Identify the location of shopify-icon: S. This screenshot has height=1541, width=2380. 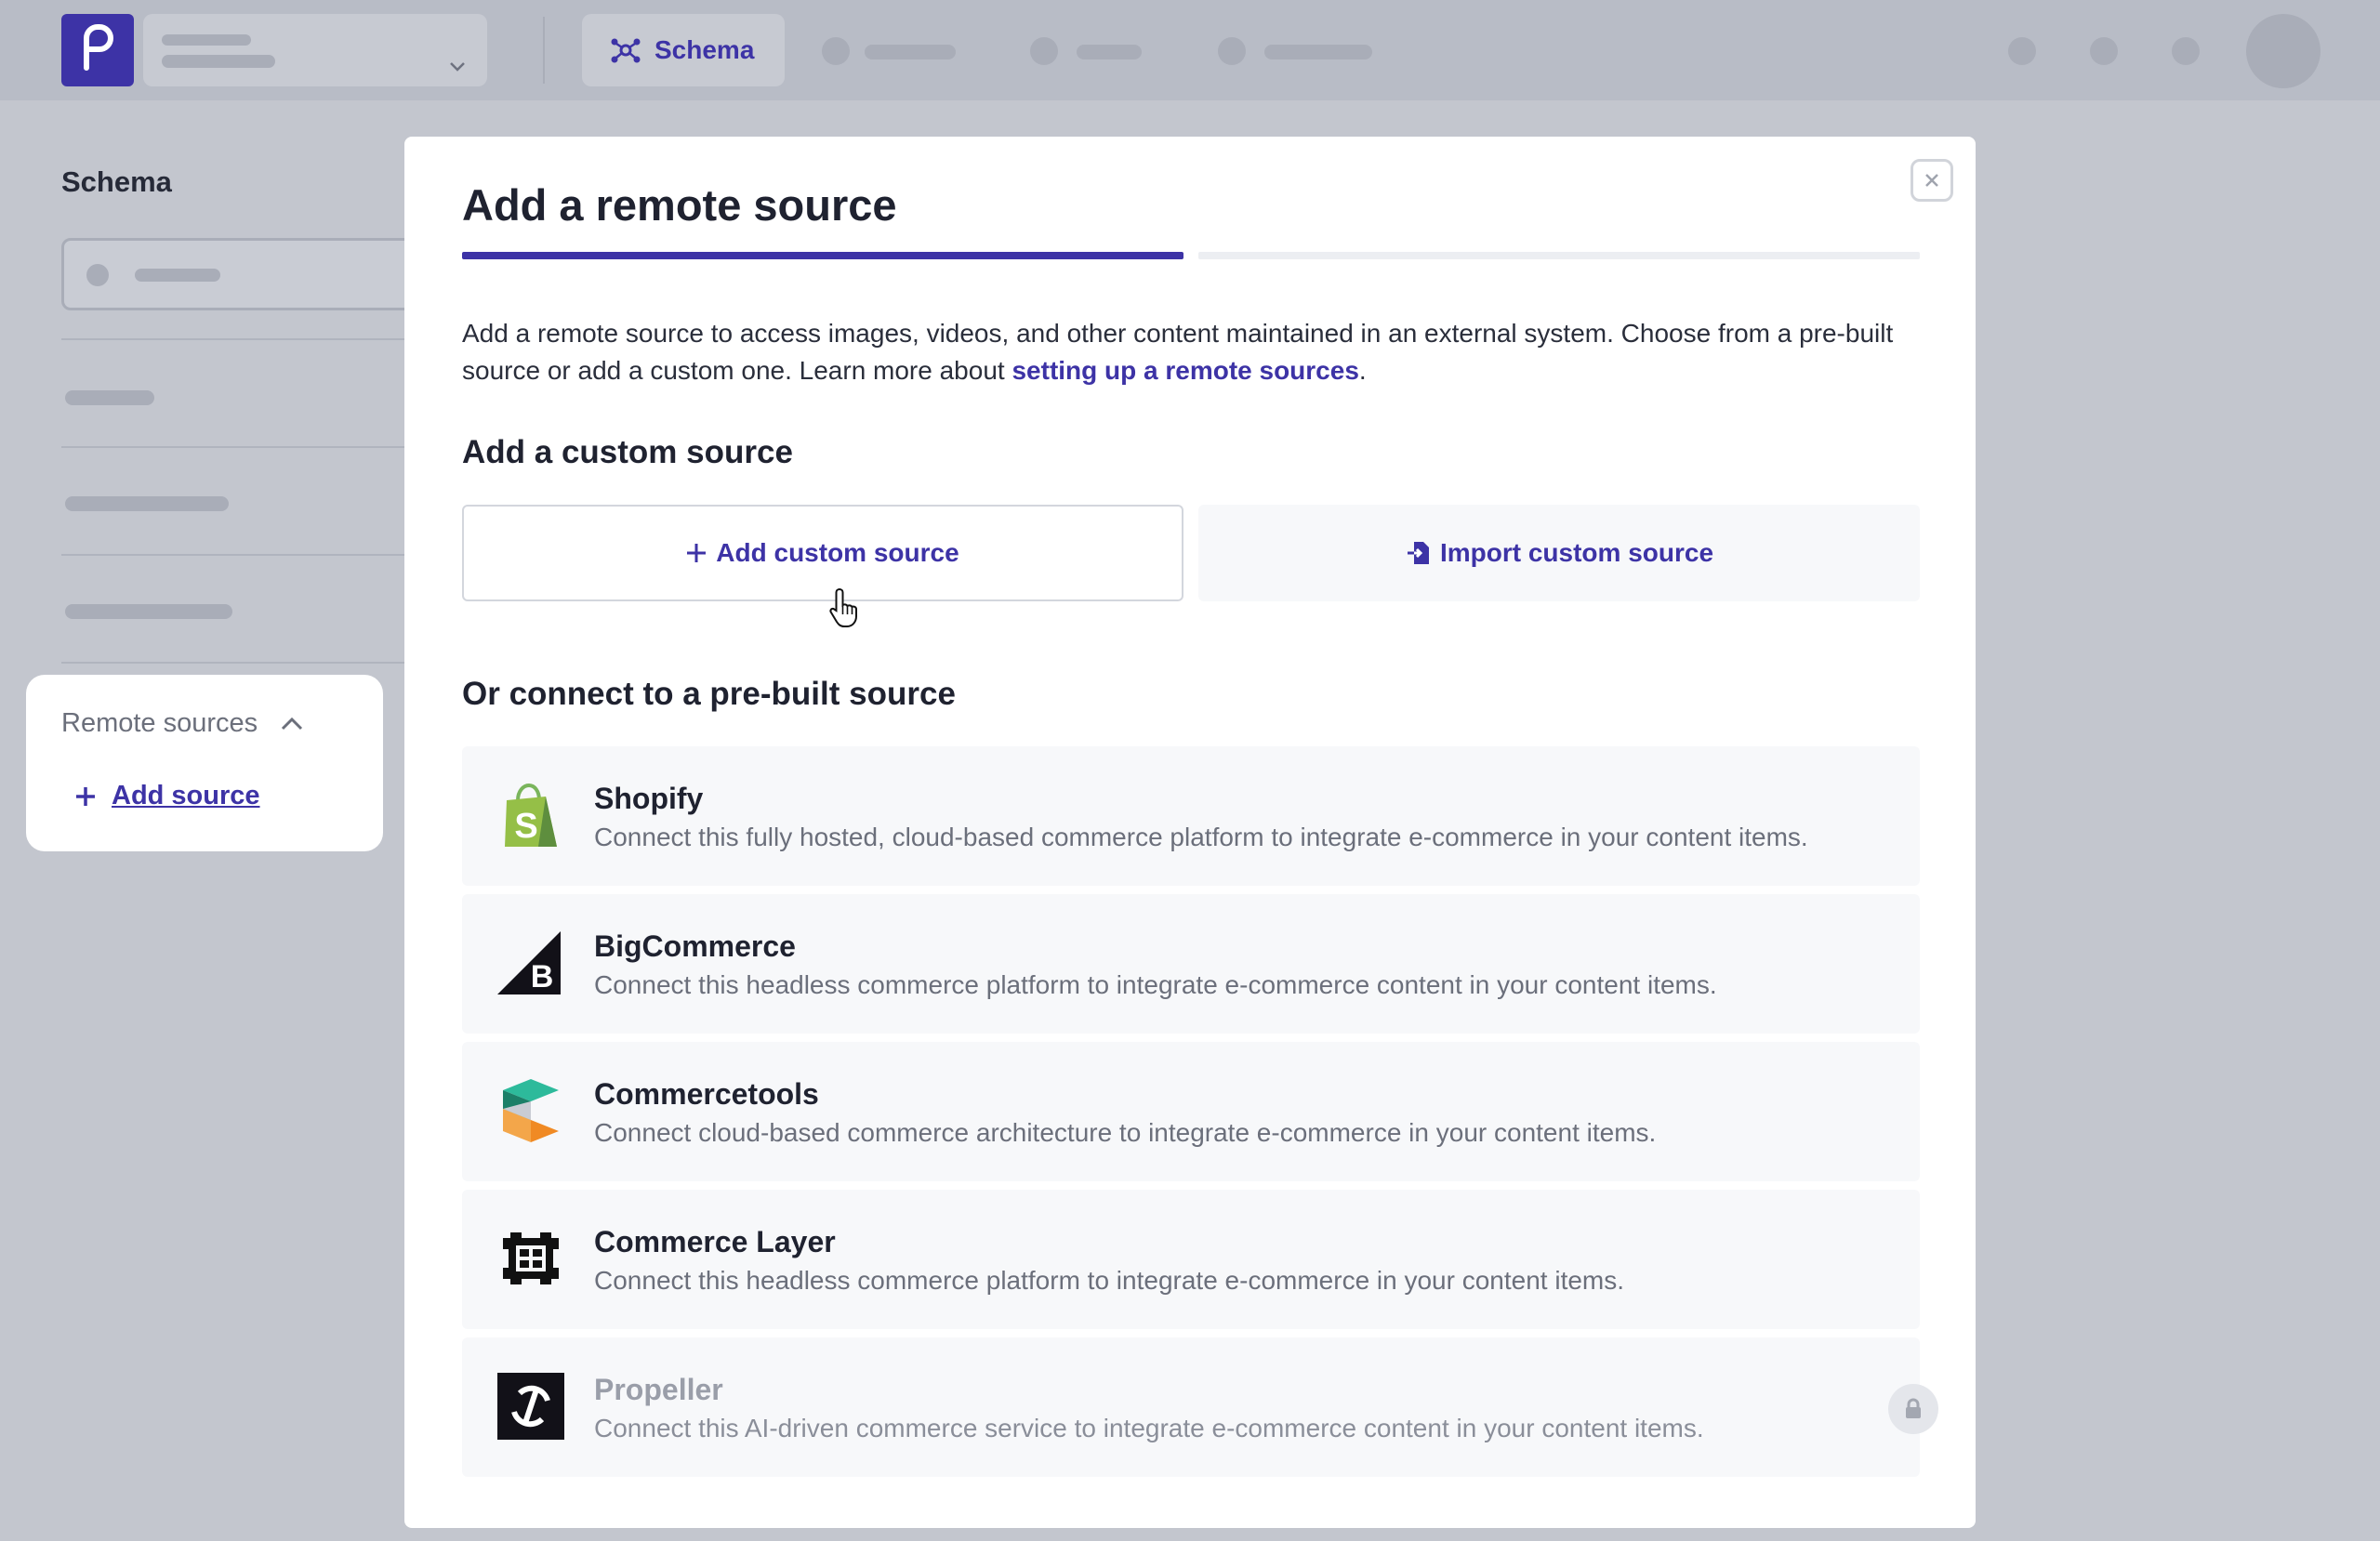
(531, 815).